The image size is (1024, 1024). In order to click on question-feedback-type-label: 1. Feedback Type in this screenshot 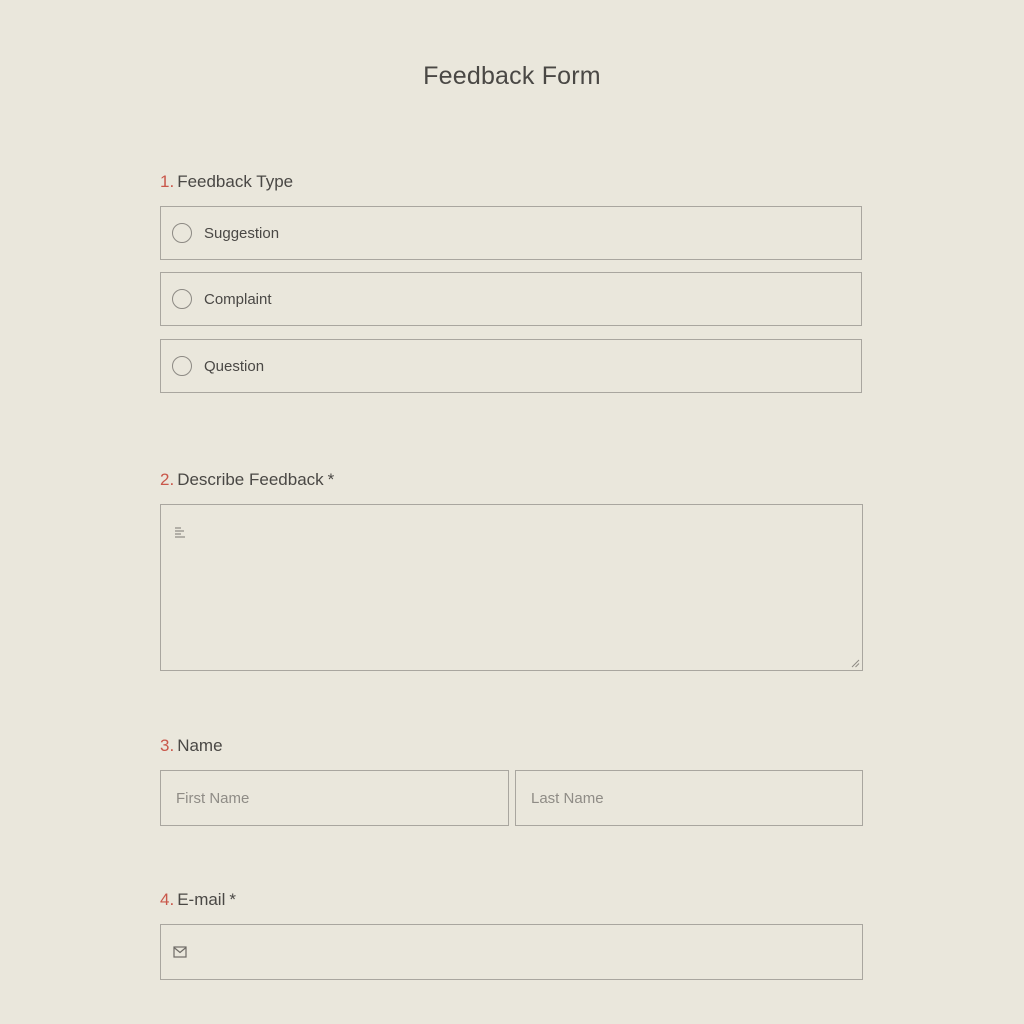, I will do `click(226, 182)`.